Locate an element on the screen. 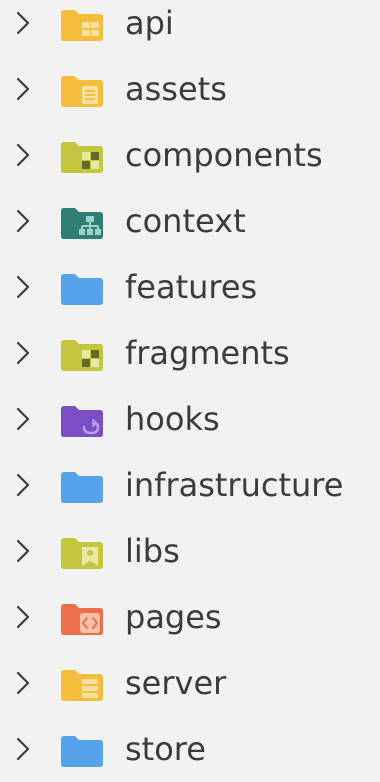 The image size is (380, 782). tree-item-server: server is located at coordinates (190, 683).